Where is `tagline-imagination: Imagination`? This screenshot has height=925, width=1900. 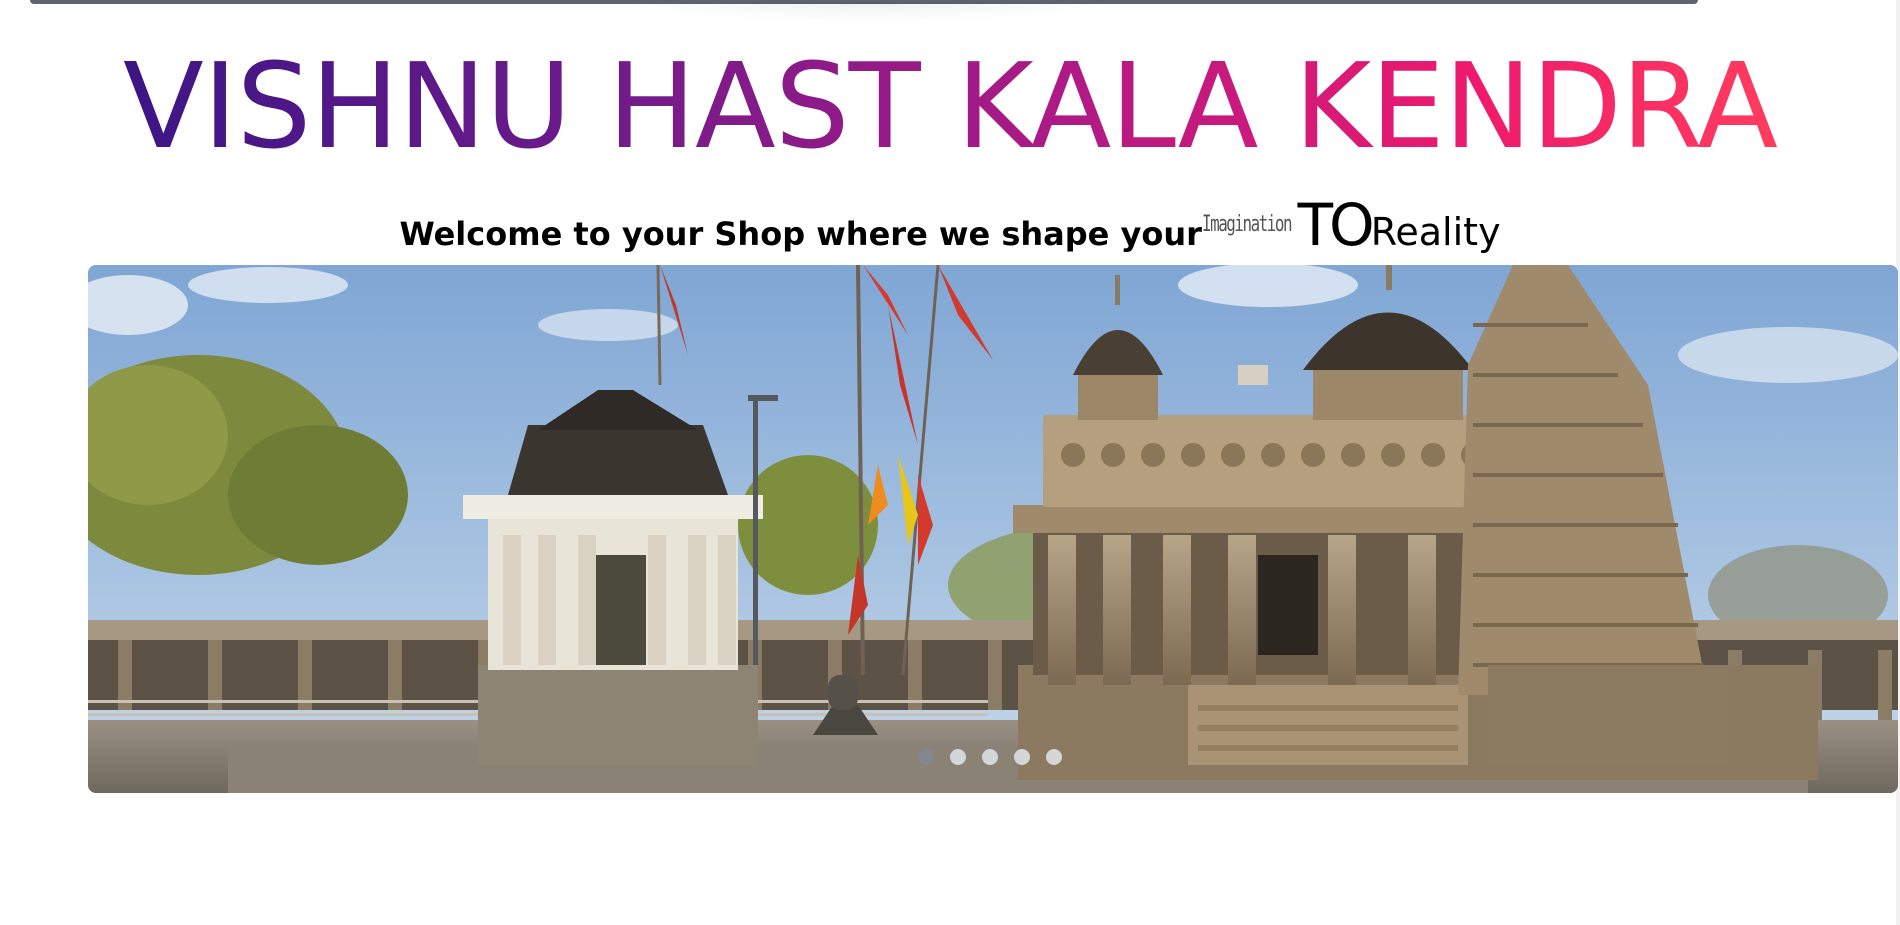 tagline-imagination: Imagination is located at coordinates (1247, 224).